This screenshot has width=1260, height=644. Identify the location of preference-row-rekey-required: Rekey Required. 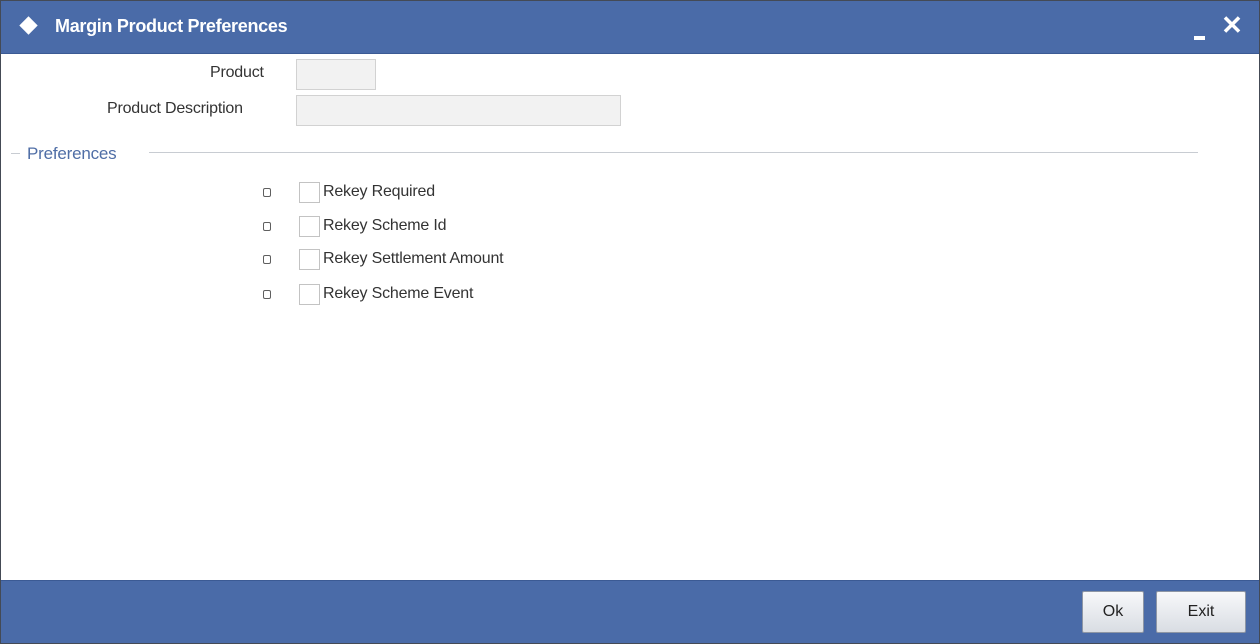
(423, 193).